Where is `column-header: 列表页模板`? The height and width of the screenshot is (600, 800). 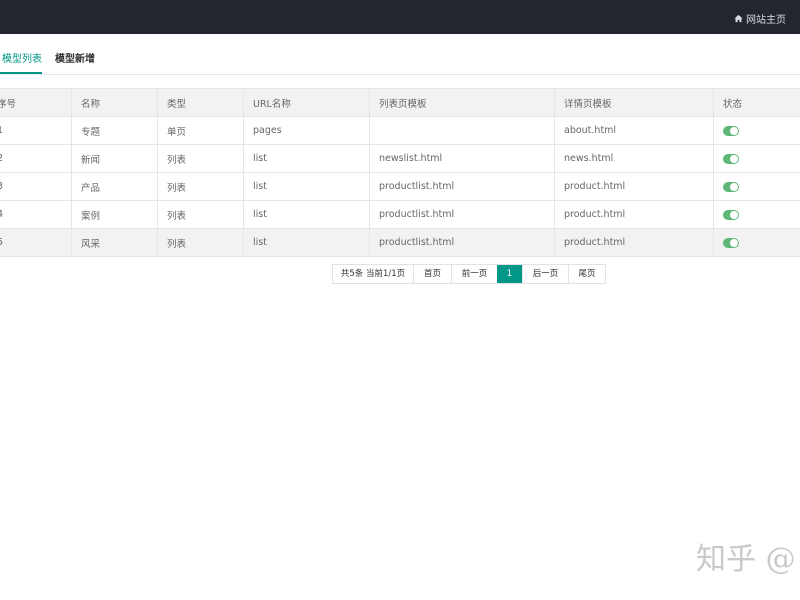 column-header: 列表页模板 is located at coordinates (461, 102).